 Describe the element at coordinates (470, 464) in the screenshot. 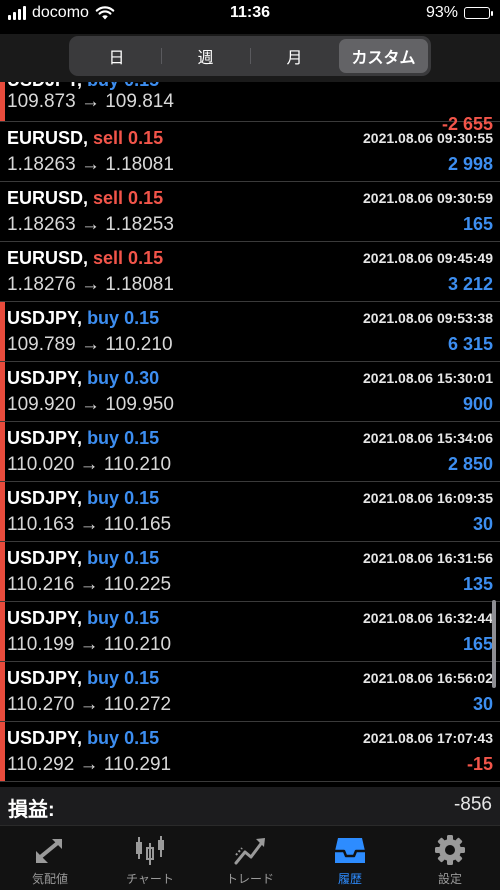

I see `trade-profit: 2 850` at that location.